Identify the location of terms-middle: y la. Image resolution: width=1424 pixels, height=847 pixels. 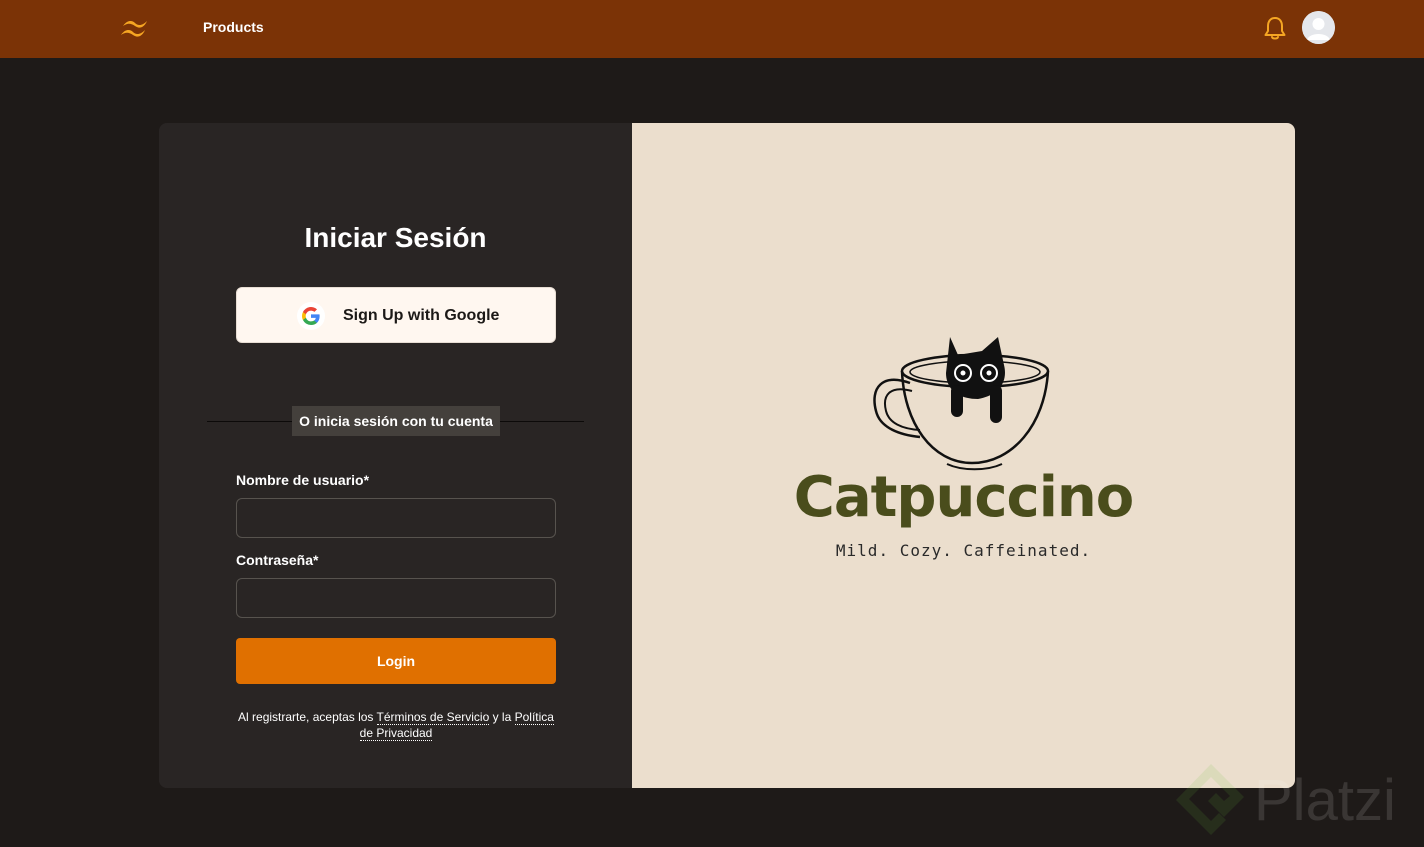
(502, 717).